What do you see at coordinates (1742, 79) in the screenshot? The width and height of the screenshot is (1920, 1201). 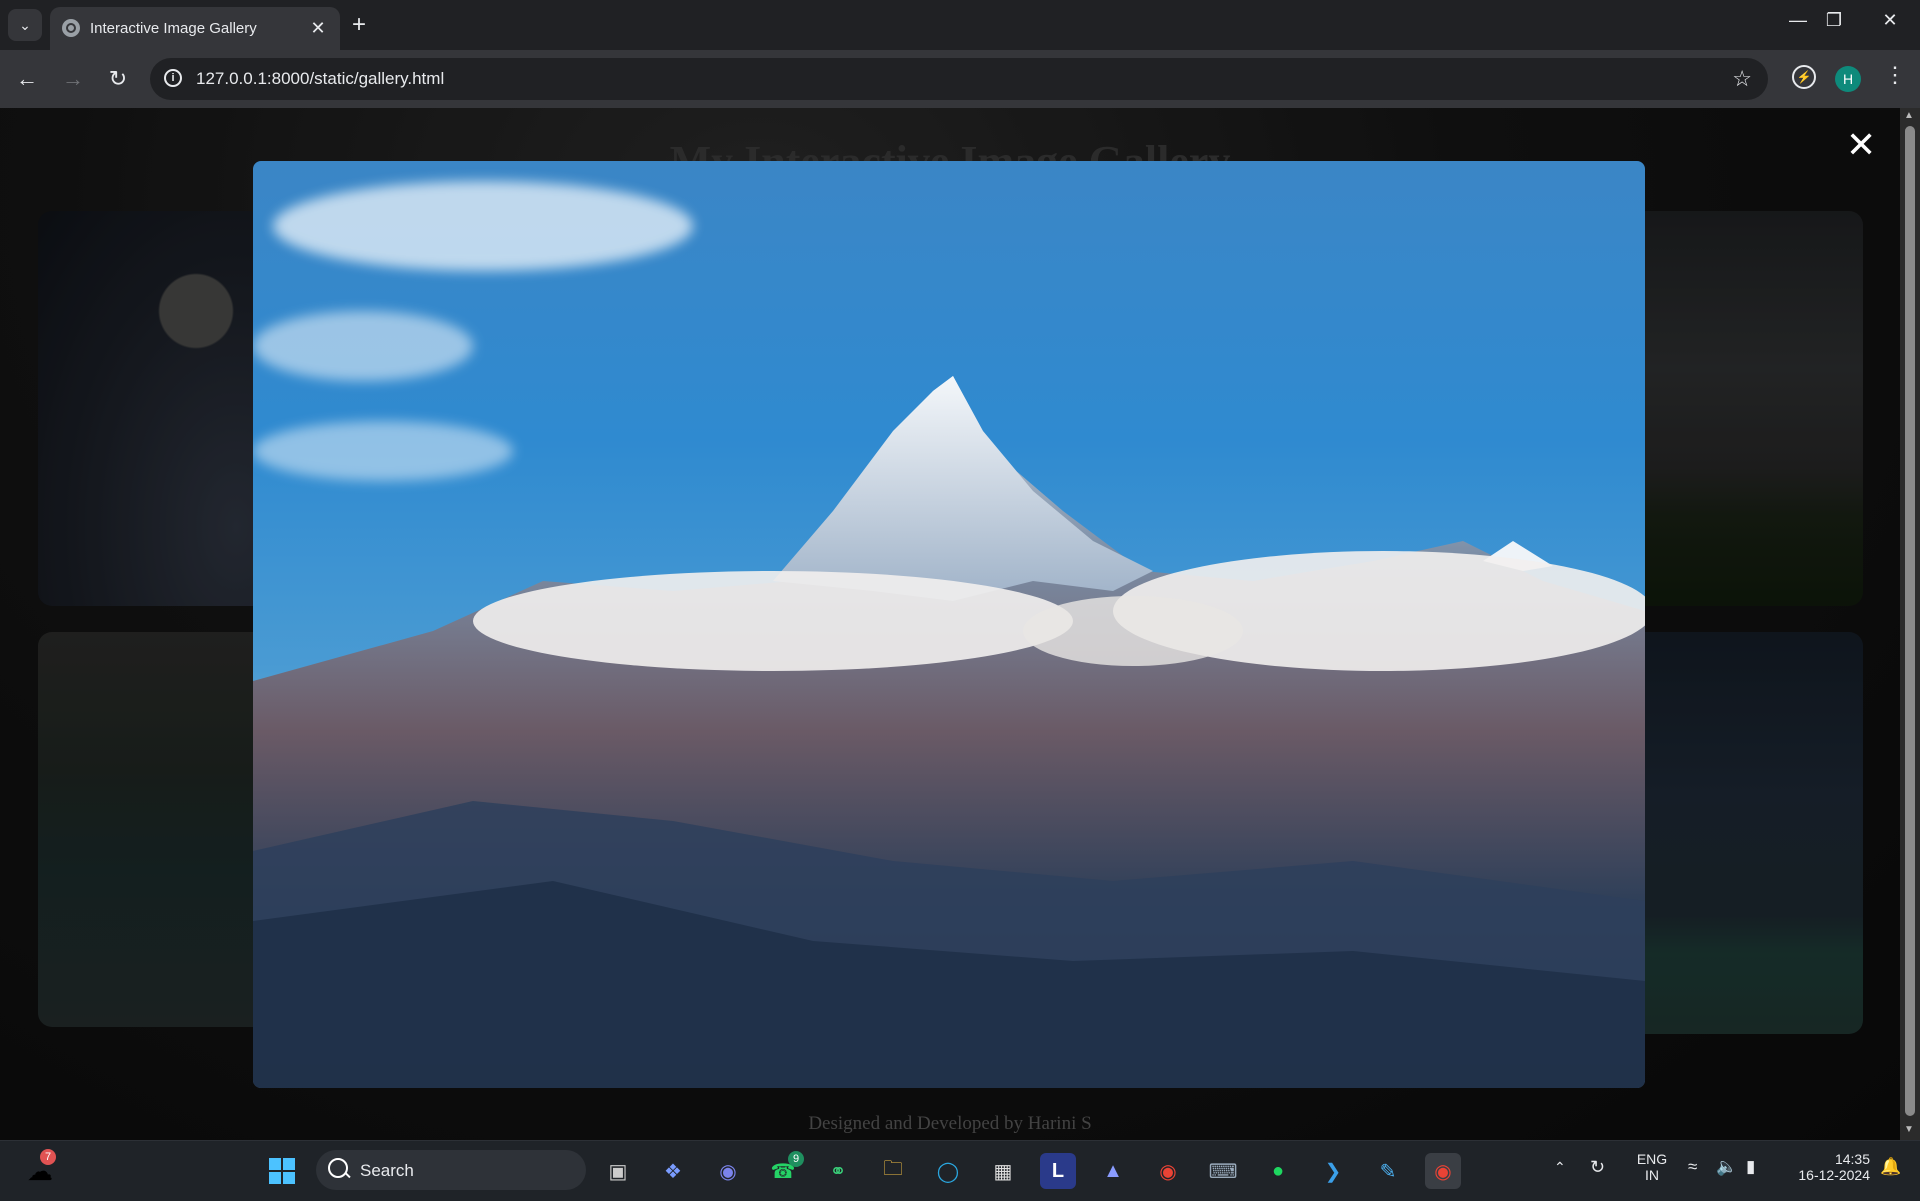 I see `bookmark-star-icon: ☆` at bounding box center [1742, 79].